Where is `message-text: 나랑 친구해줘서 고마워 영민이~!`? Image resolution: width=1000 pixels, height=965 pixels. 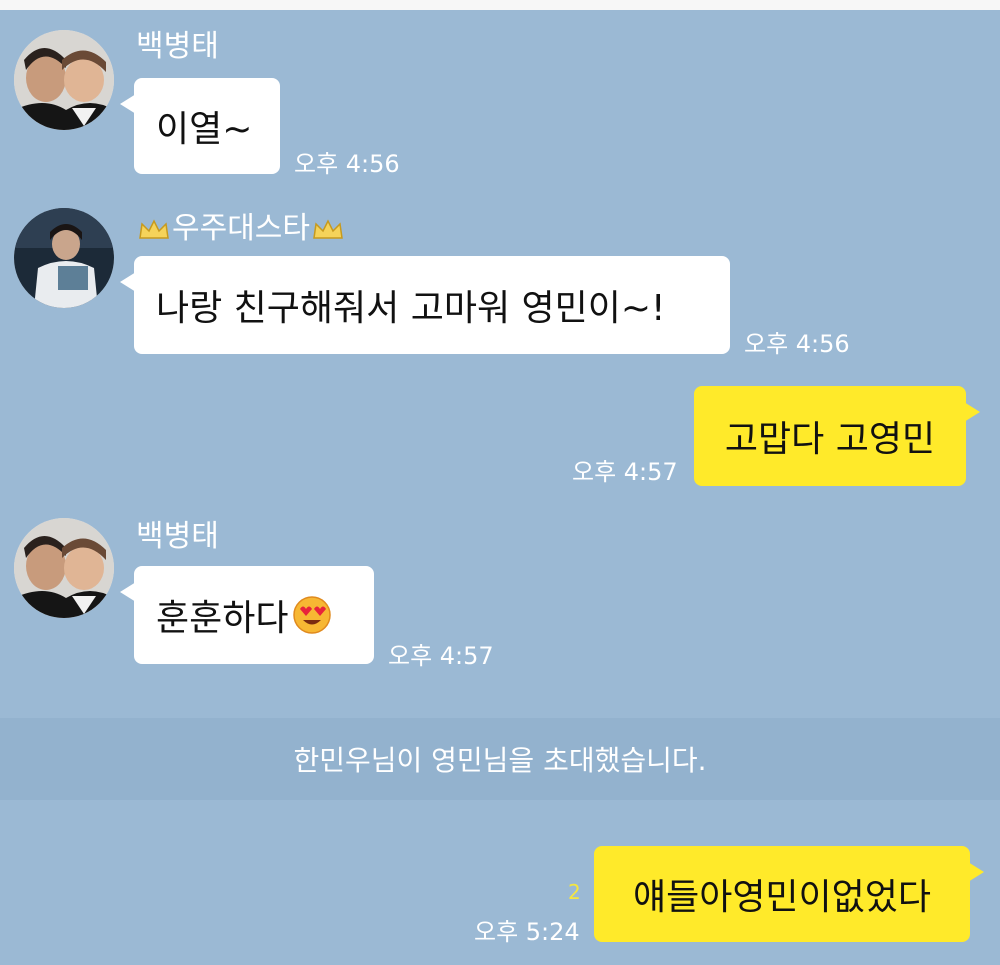 message-text: 나랑 친구해줘서 고마워 영민이~! is located at coordinates (411, 308).